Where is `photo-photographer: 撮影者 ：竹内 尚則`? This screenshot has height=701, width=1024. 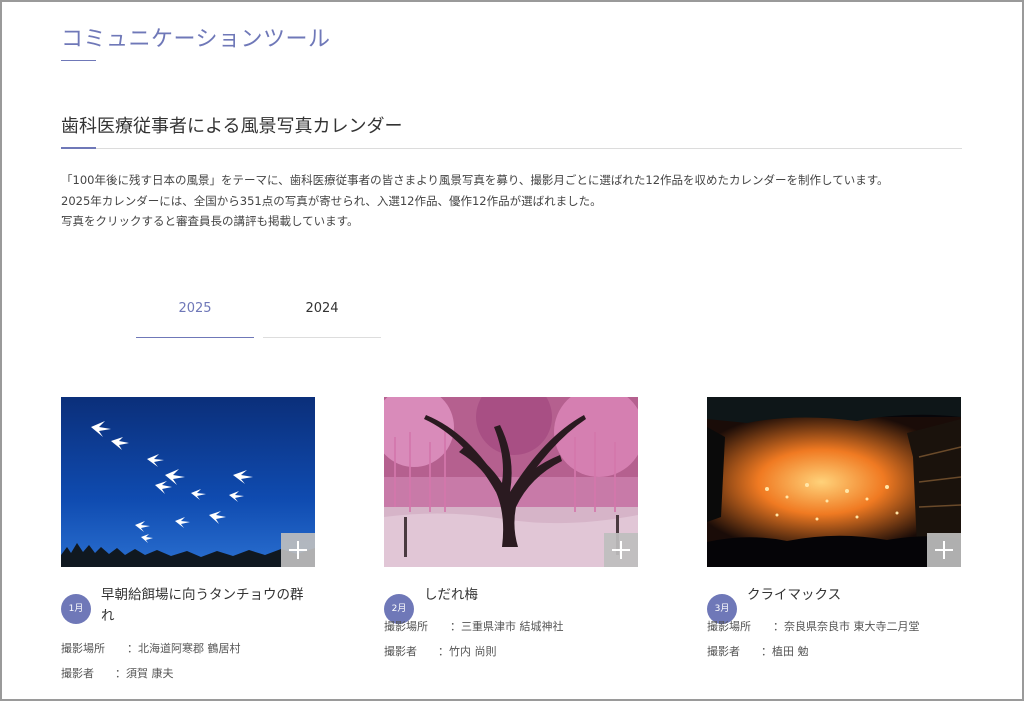
photo-photographer: 撮影者 ：竹内 尚則 is located at coordinates (440, 651).